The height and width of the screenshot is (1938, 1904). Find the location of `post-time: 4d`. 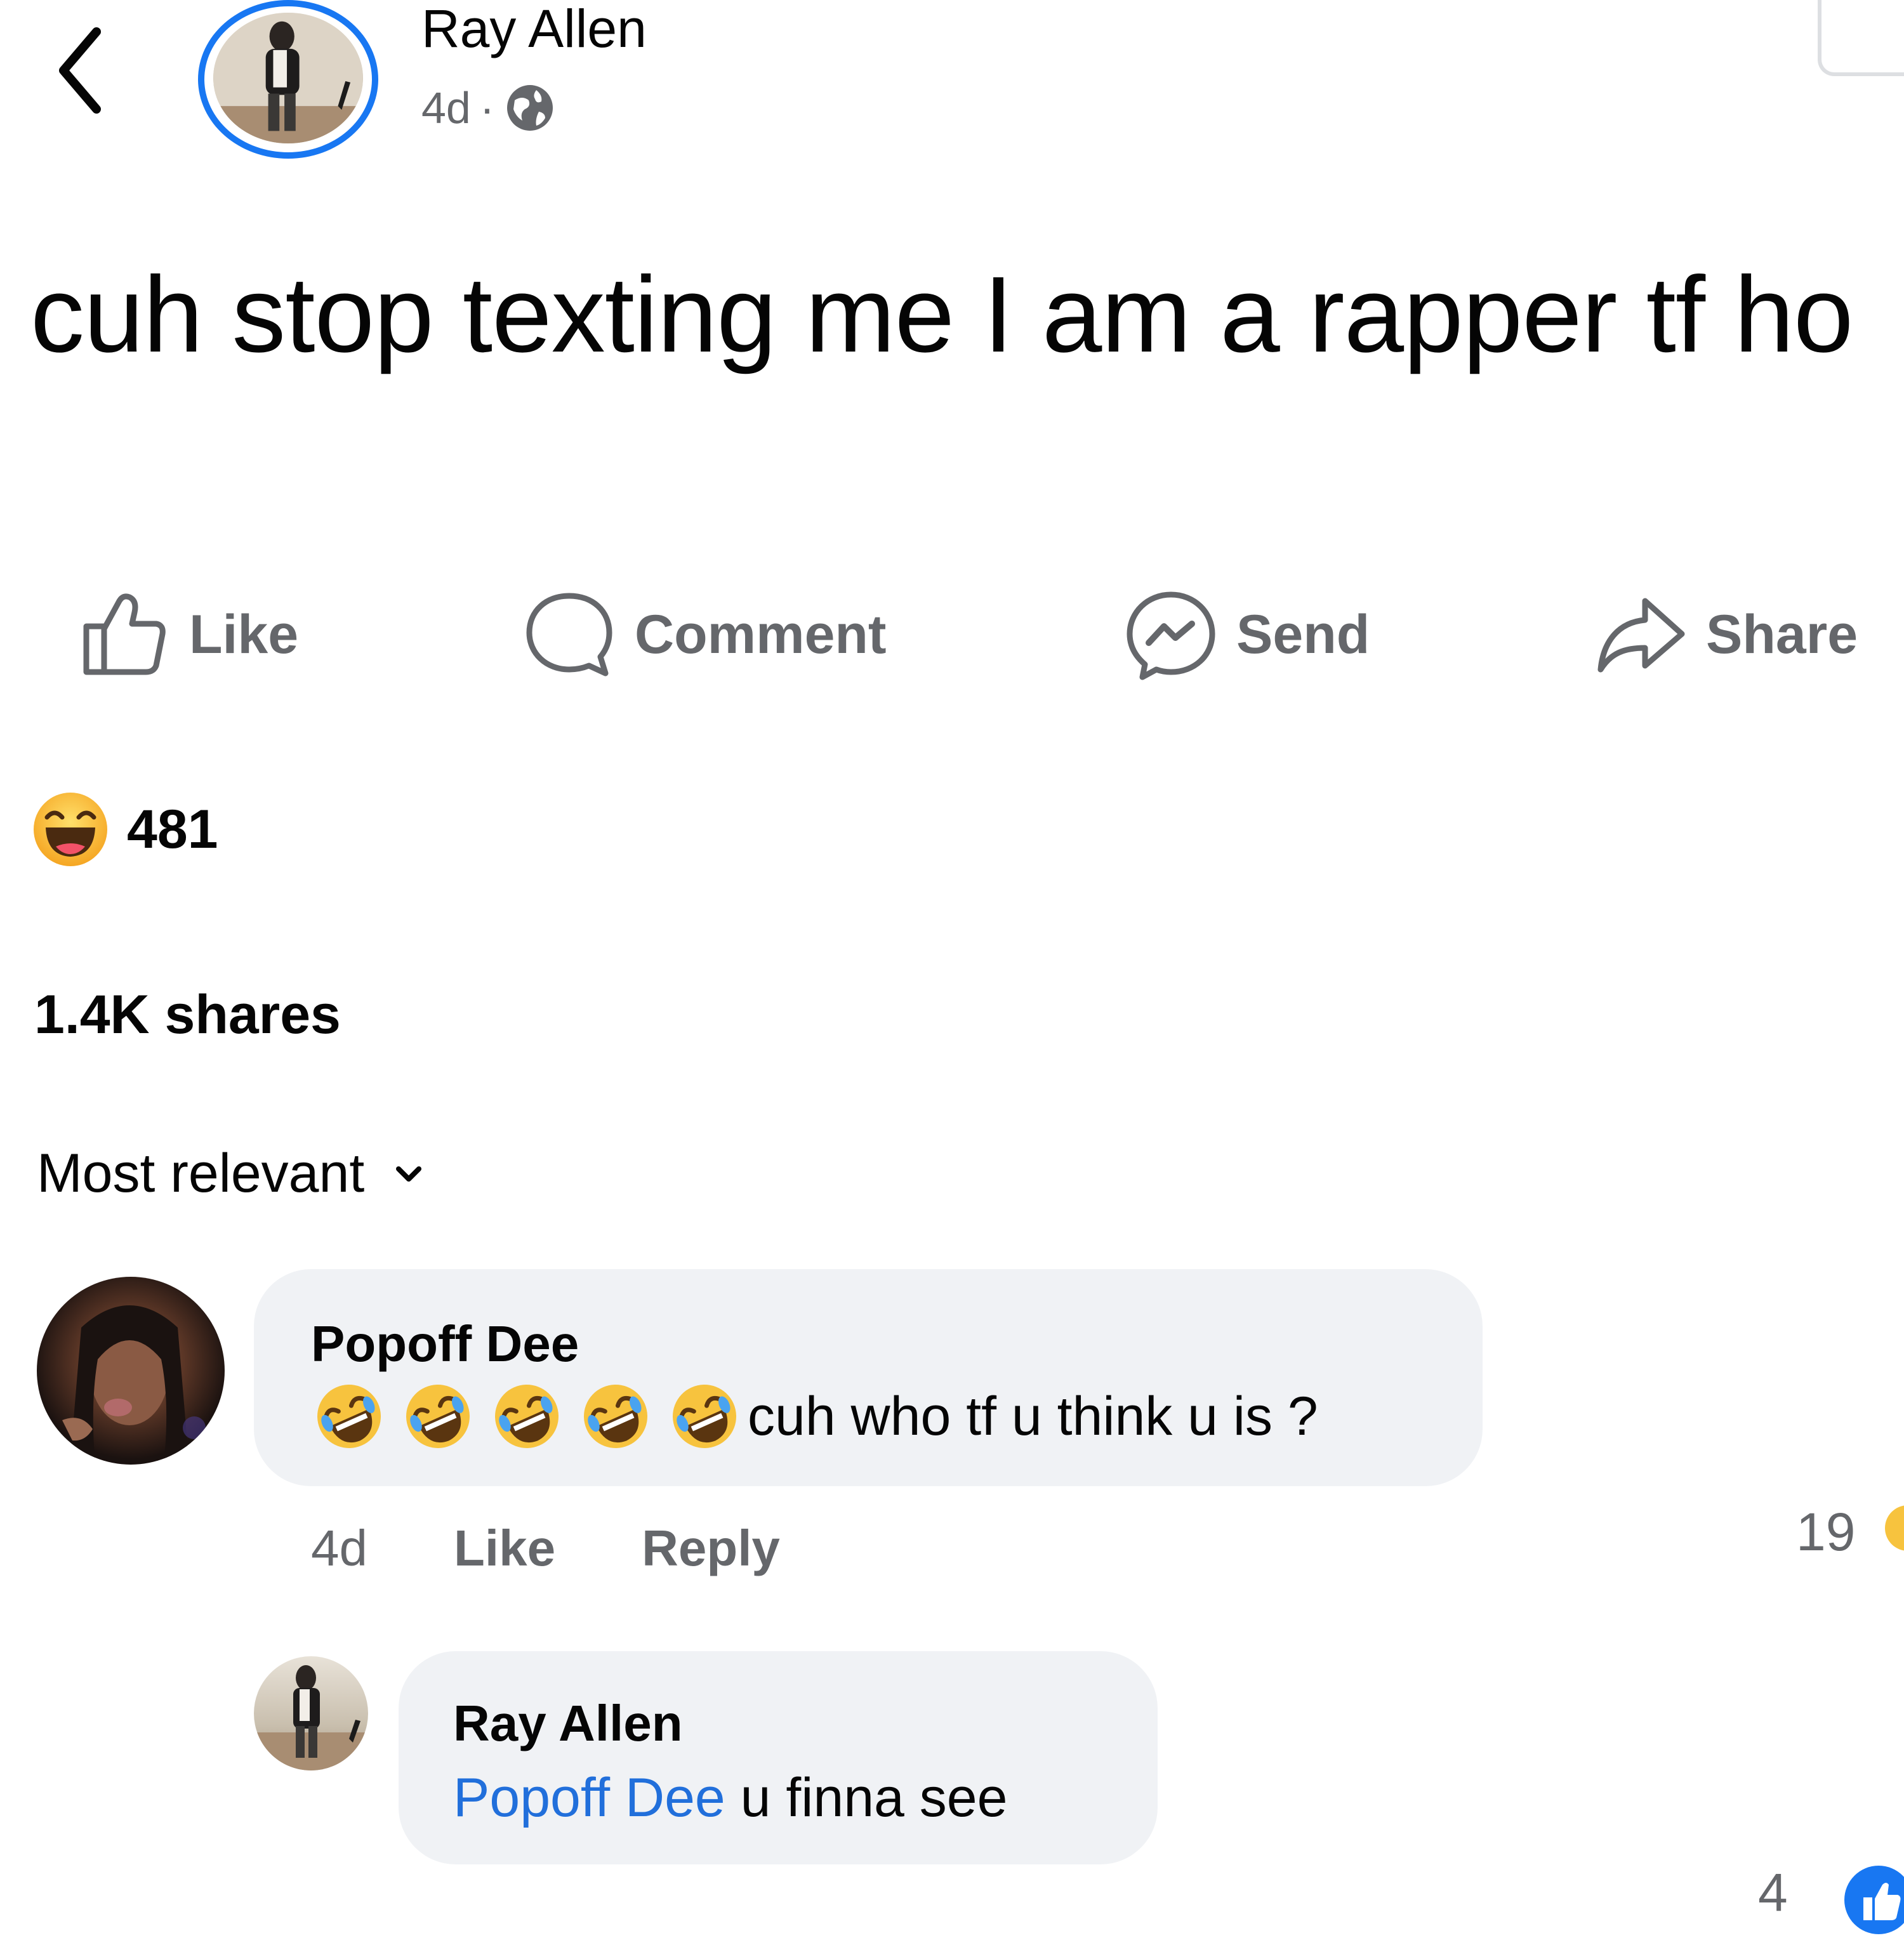

post-time: 4d is located at coordinates (446, 107).